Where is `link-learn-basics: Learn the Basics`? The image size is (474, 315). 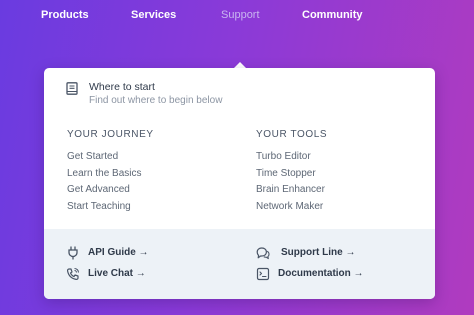 link-learn-basics: Learn the Basics is located at coordinates (110, 174).